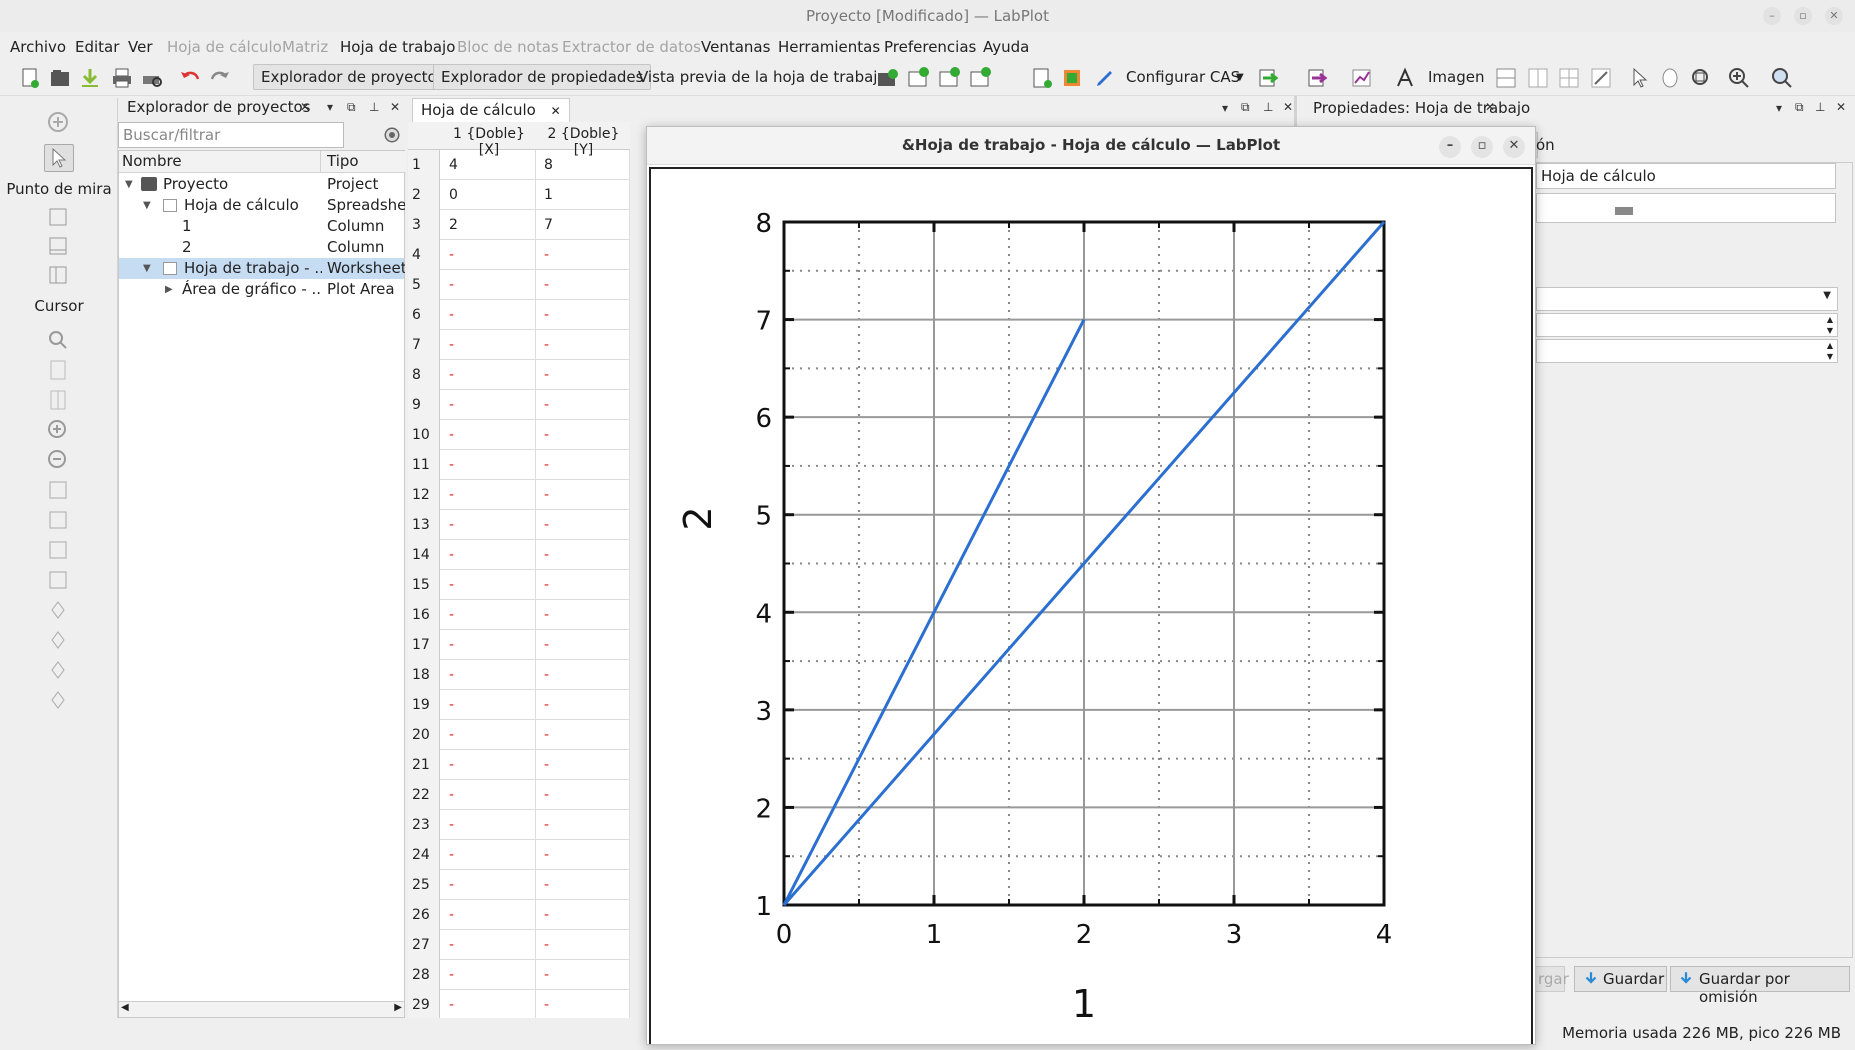 Image resolution: width=1855 pixels, height=1050 pixels. I want to click on break-layout-icon, so click(1601, 78).